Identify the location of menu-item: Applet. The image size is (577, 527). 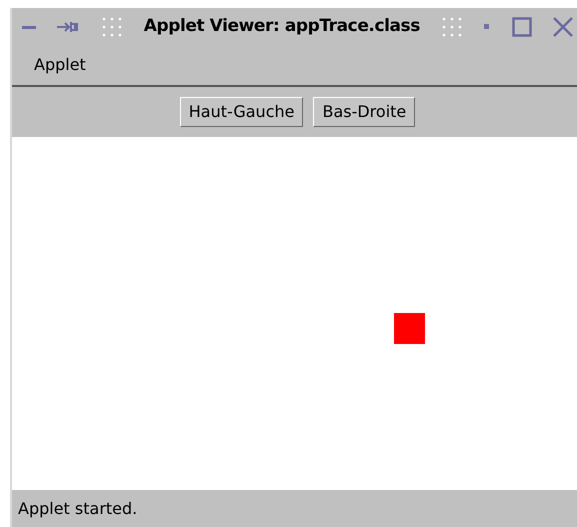
(60, 65).